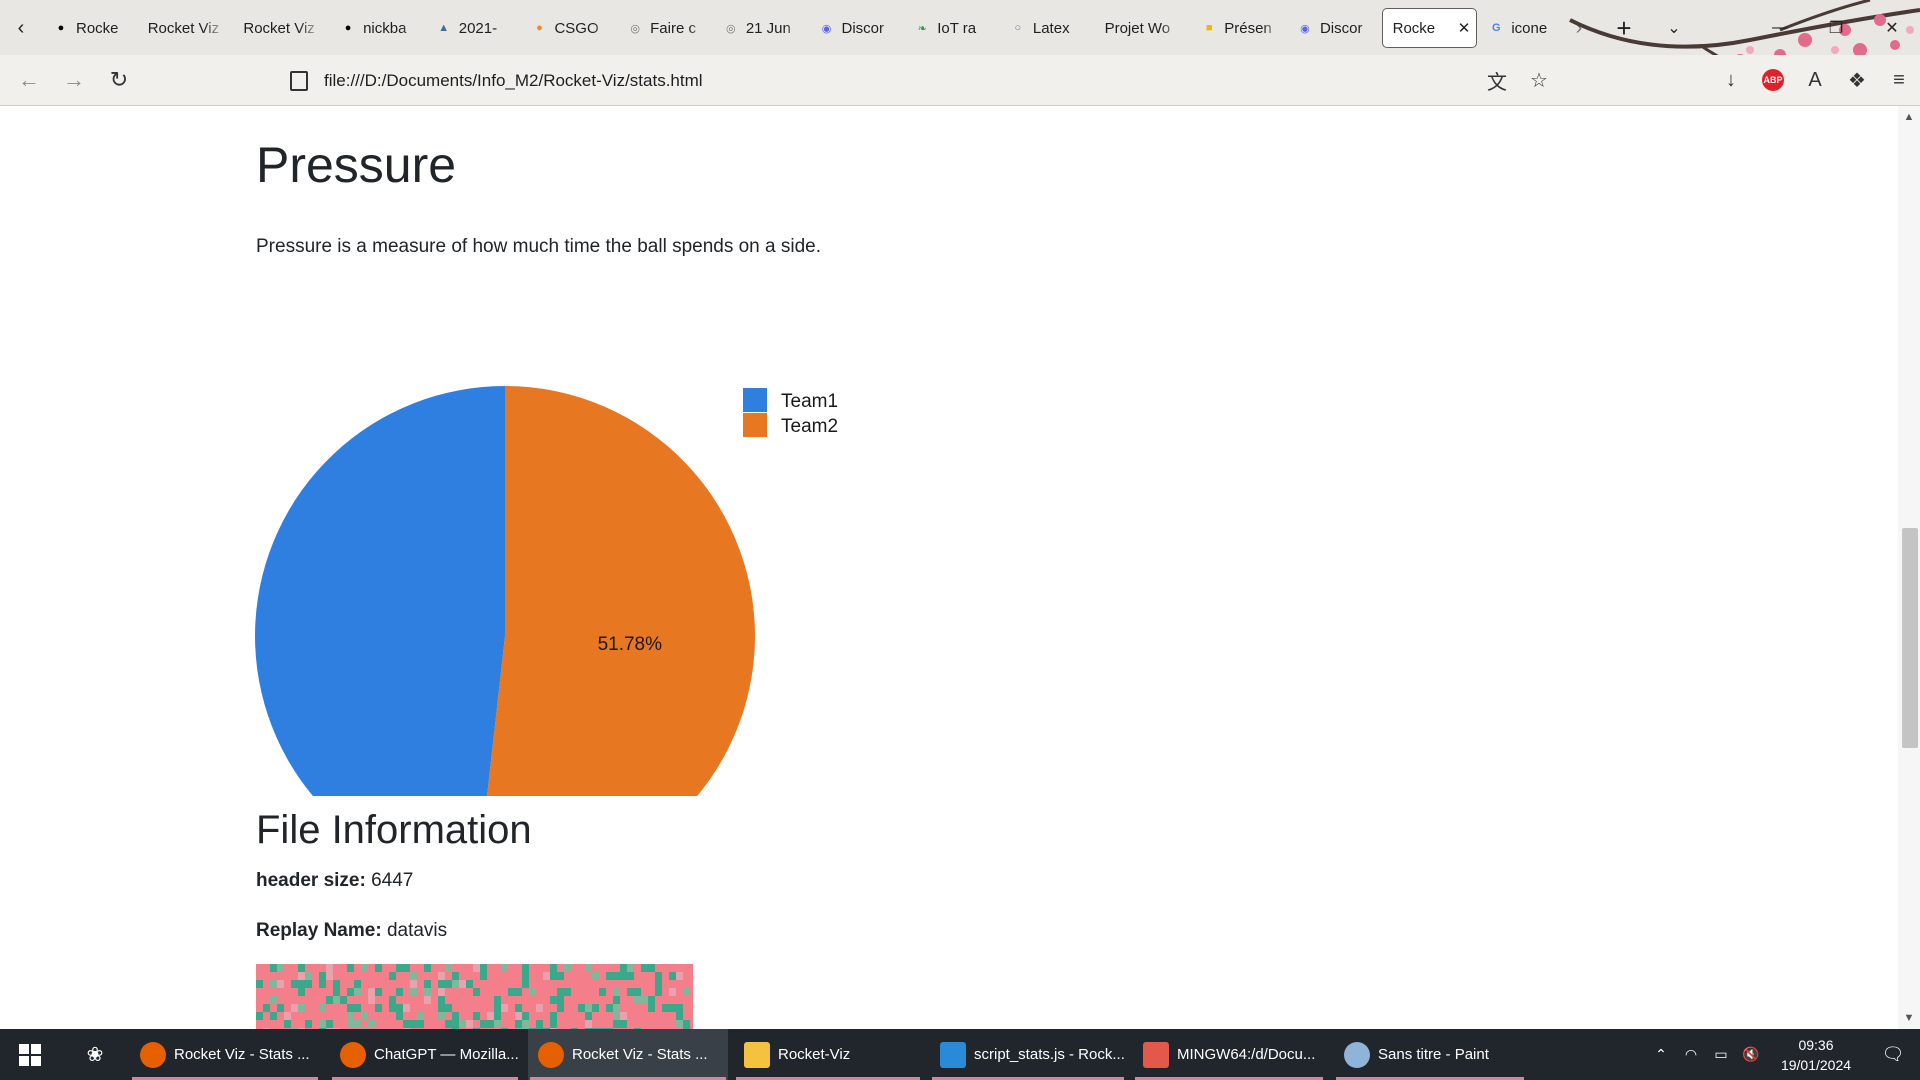 Image resolution: width=1920 pixels, height=1080 pixels. Describe the element at coordinates (1433, 1054) in the screenshot. I see `taskbar-item-label: Sans titre - Paint` at that location.